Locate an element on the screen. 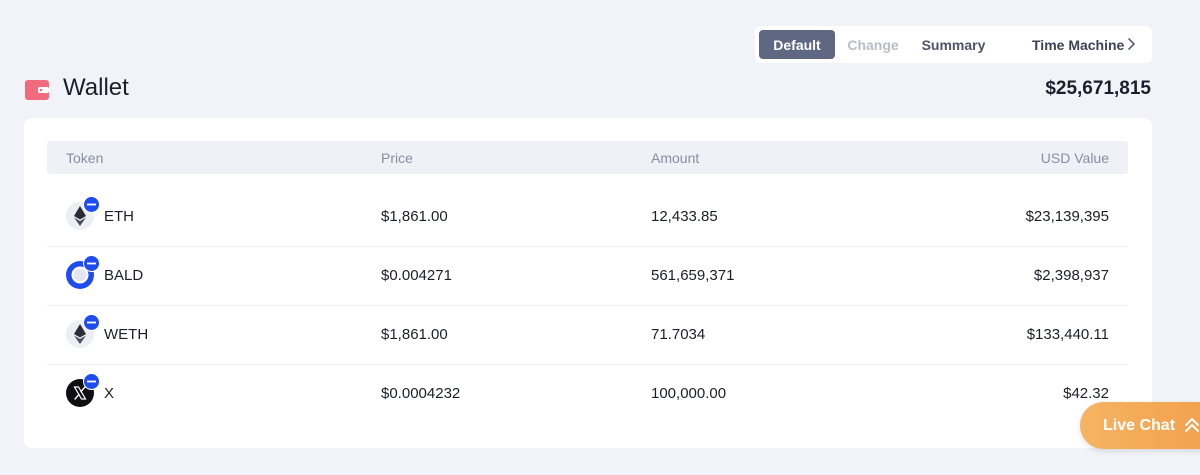  time-machine-button: Time Machine is located at coordinates (1082, 44).